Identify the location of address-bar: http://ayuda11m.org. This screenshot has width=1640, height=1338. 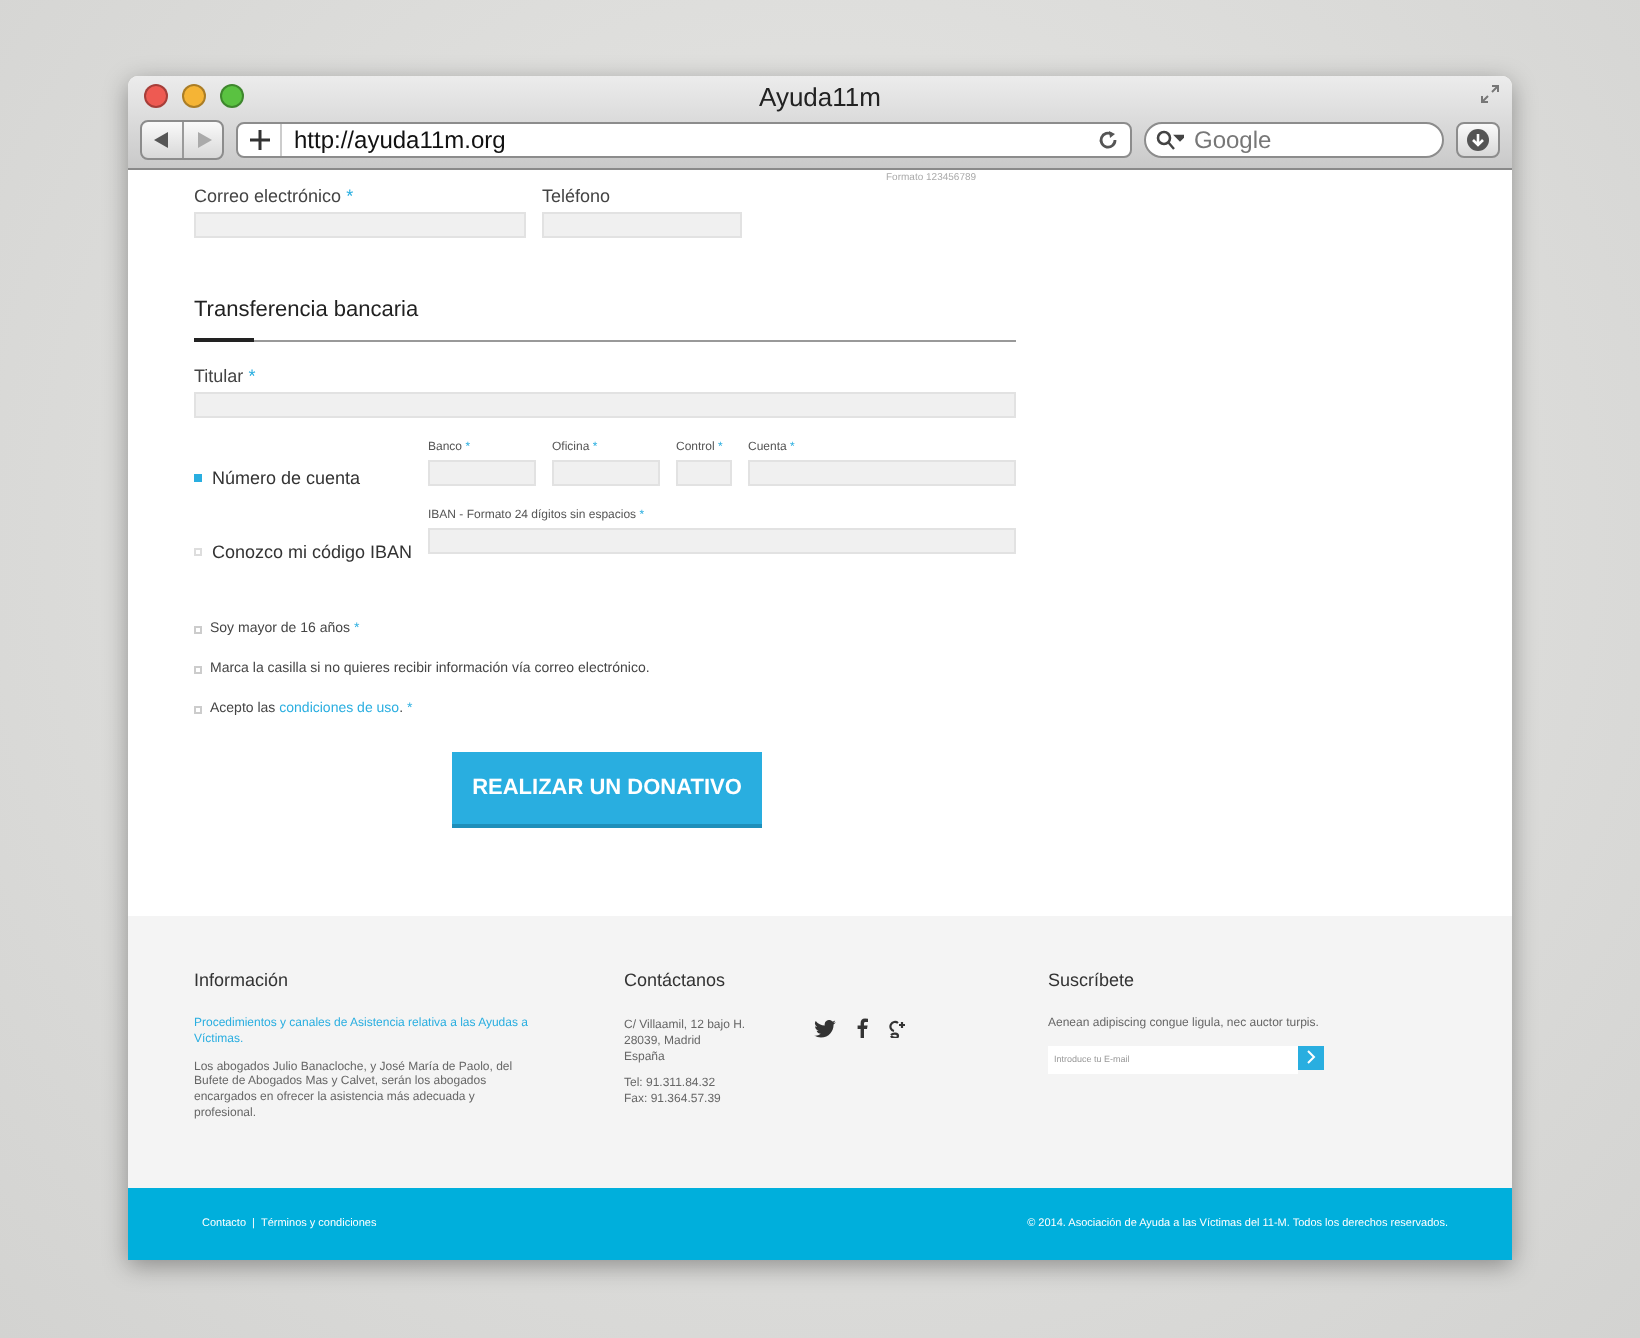
(684, 140).